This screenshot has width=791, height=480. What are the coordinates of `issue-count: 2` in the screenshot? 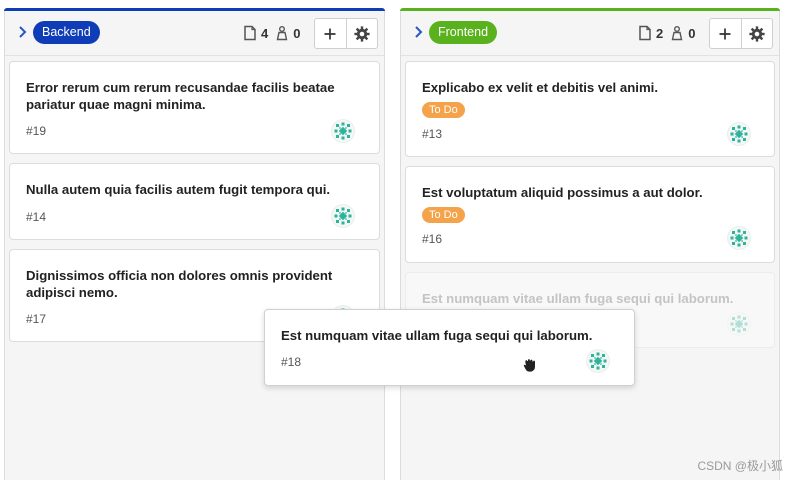 It's located at (660, 33).